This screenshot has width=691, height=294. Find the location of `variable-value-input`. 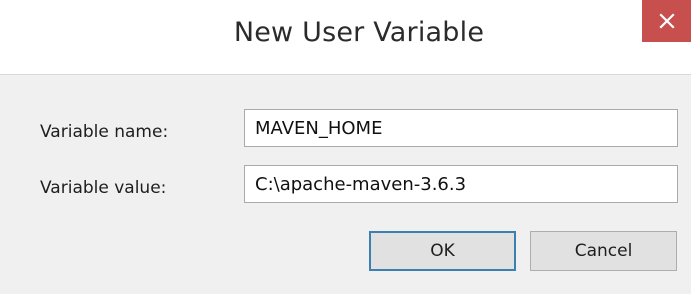

variable-value-input is located at coordinates (461, 184).